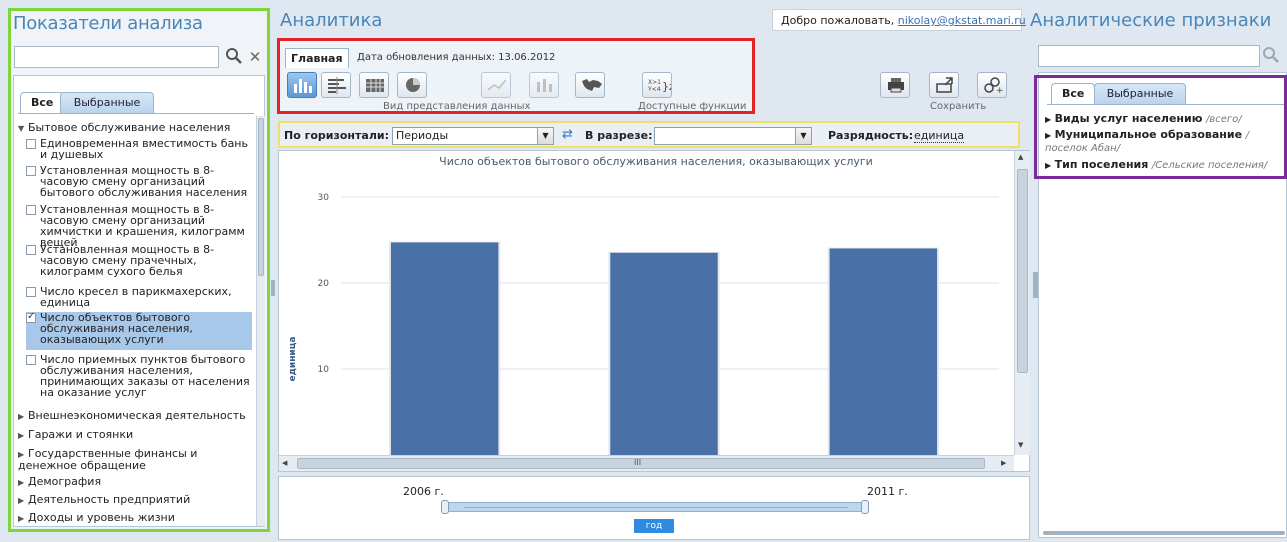  Describe the element at coordinates (324, 370) in the screenshot. I see `y-tick-label: 10` at that location.